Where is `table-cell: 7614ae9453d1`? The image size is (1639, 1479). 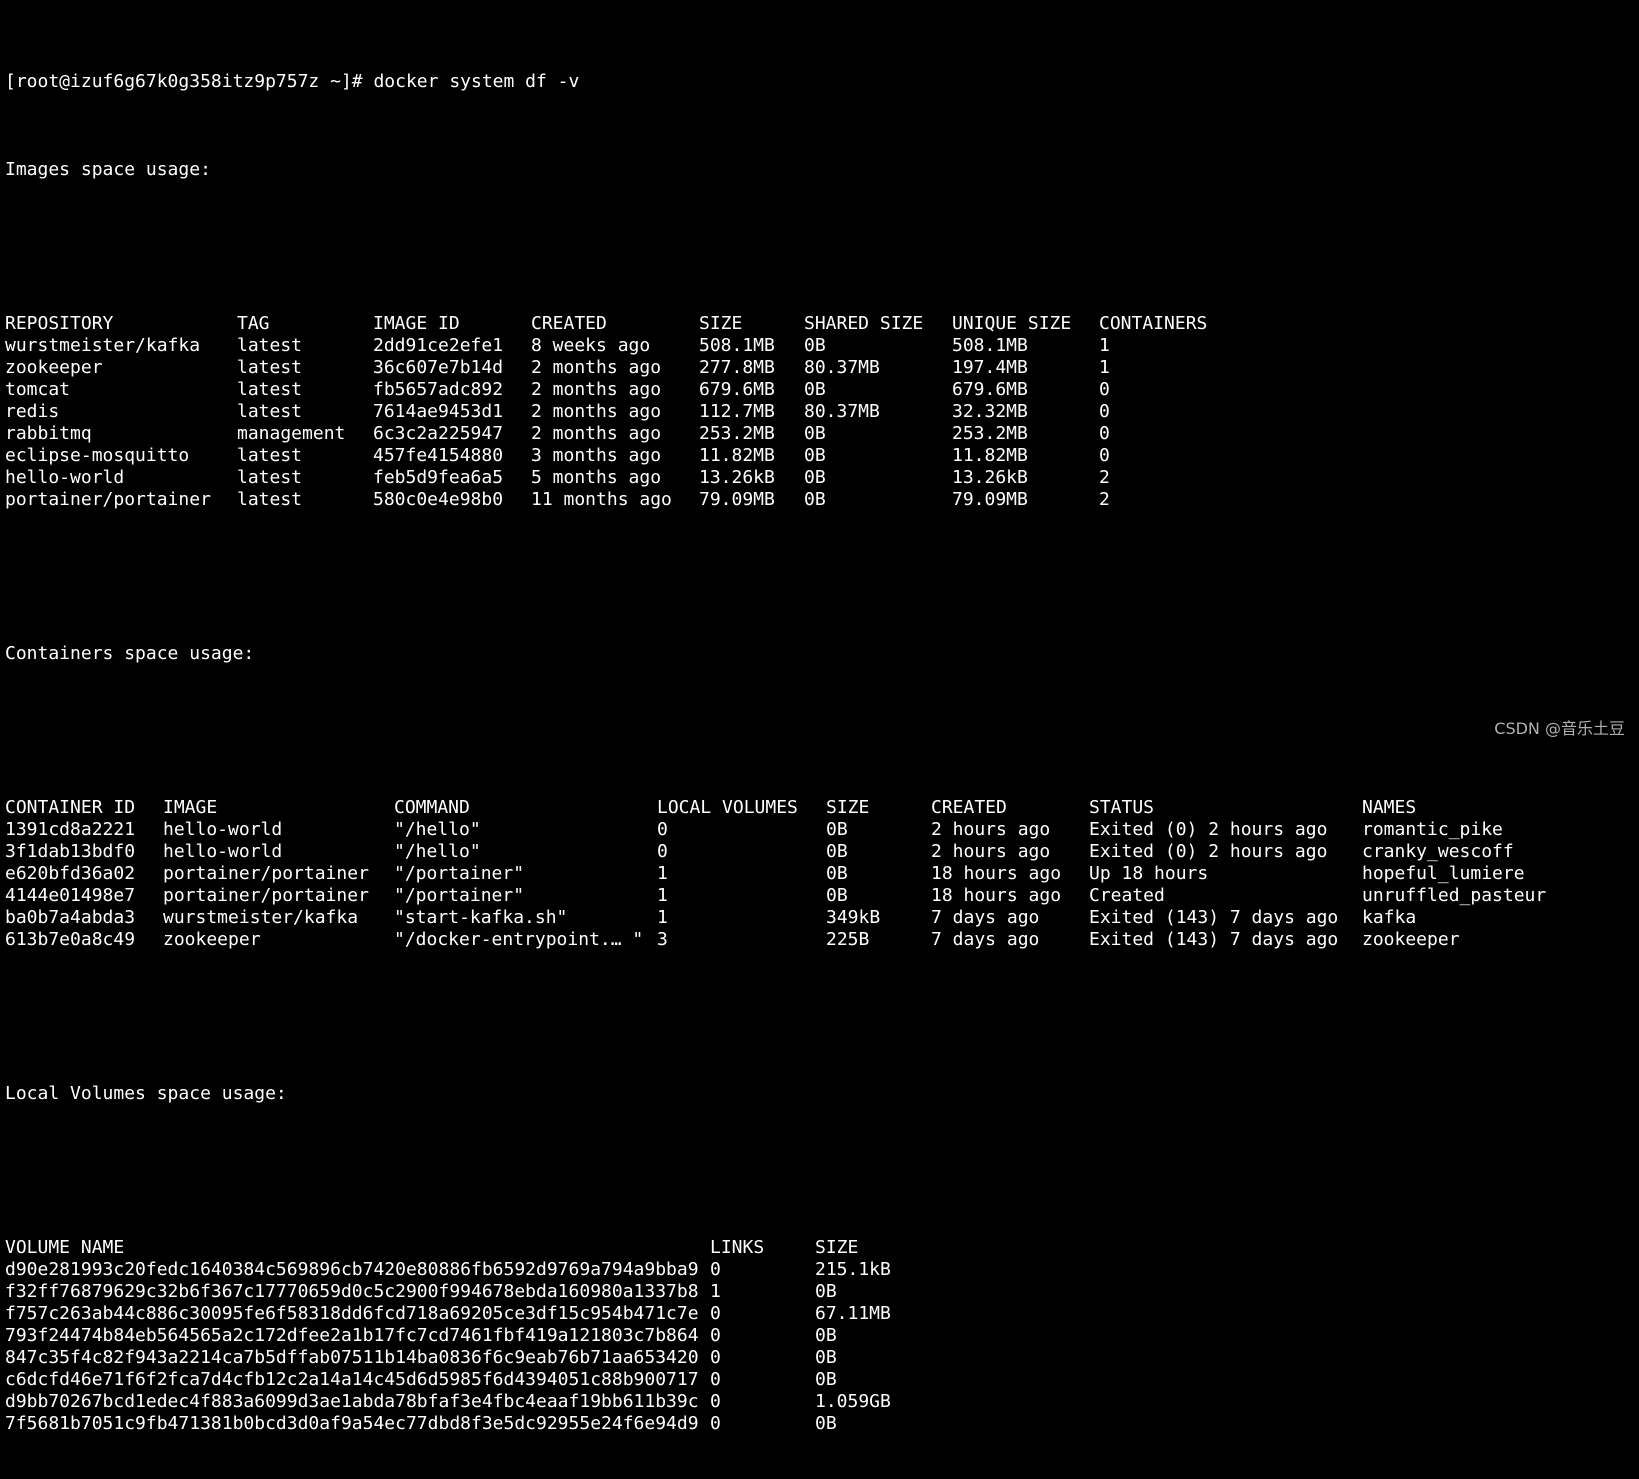
table-cell: 7614ae9453d1 is located at coordinates (438, 411).